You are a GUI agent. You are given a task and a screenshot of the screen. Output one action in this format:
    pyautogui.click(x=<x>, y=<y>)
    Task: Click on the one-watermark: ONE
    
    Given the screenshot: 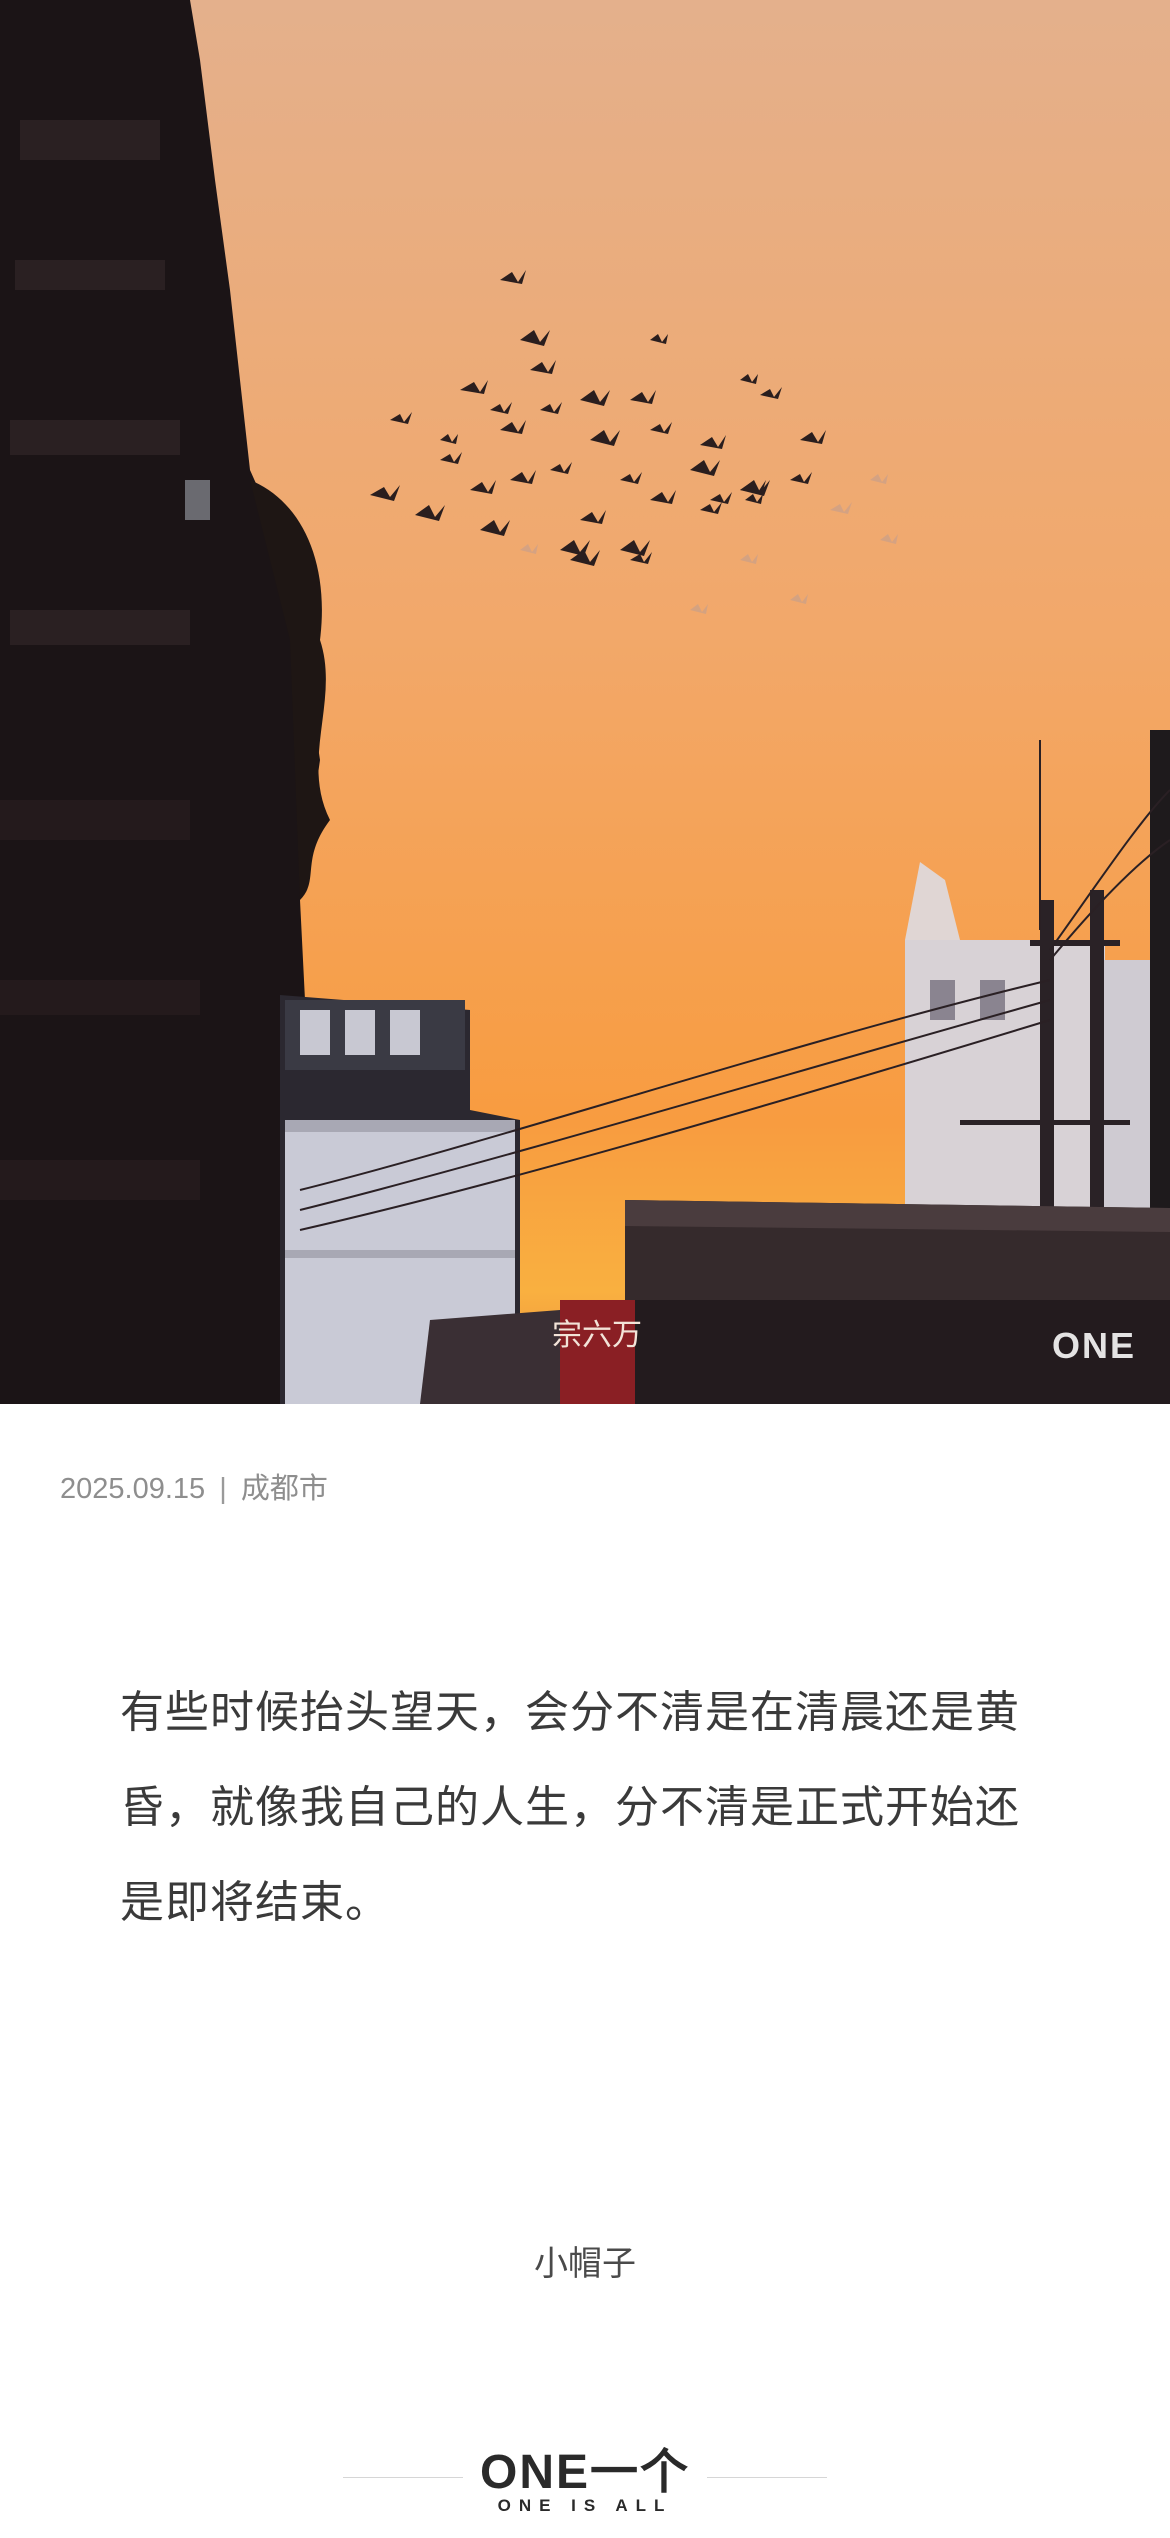 What is the action you would take?
    pyautogui.click(x=1093, y=1345)
    